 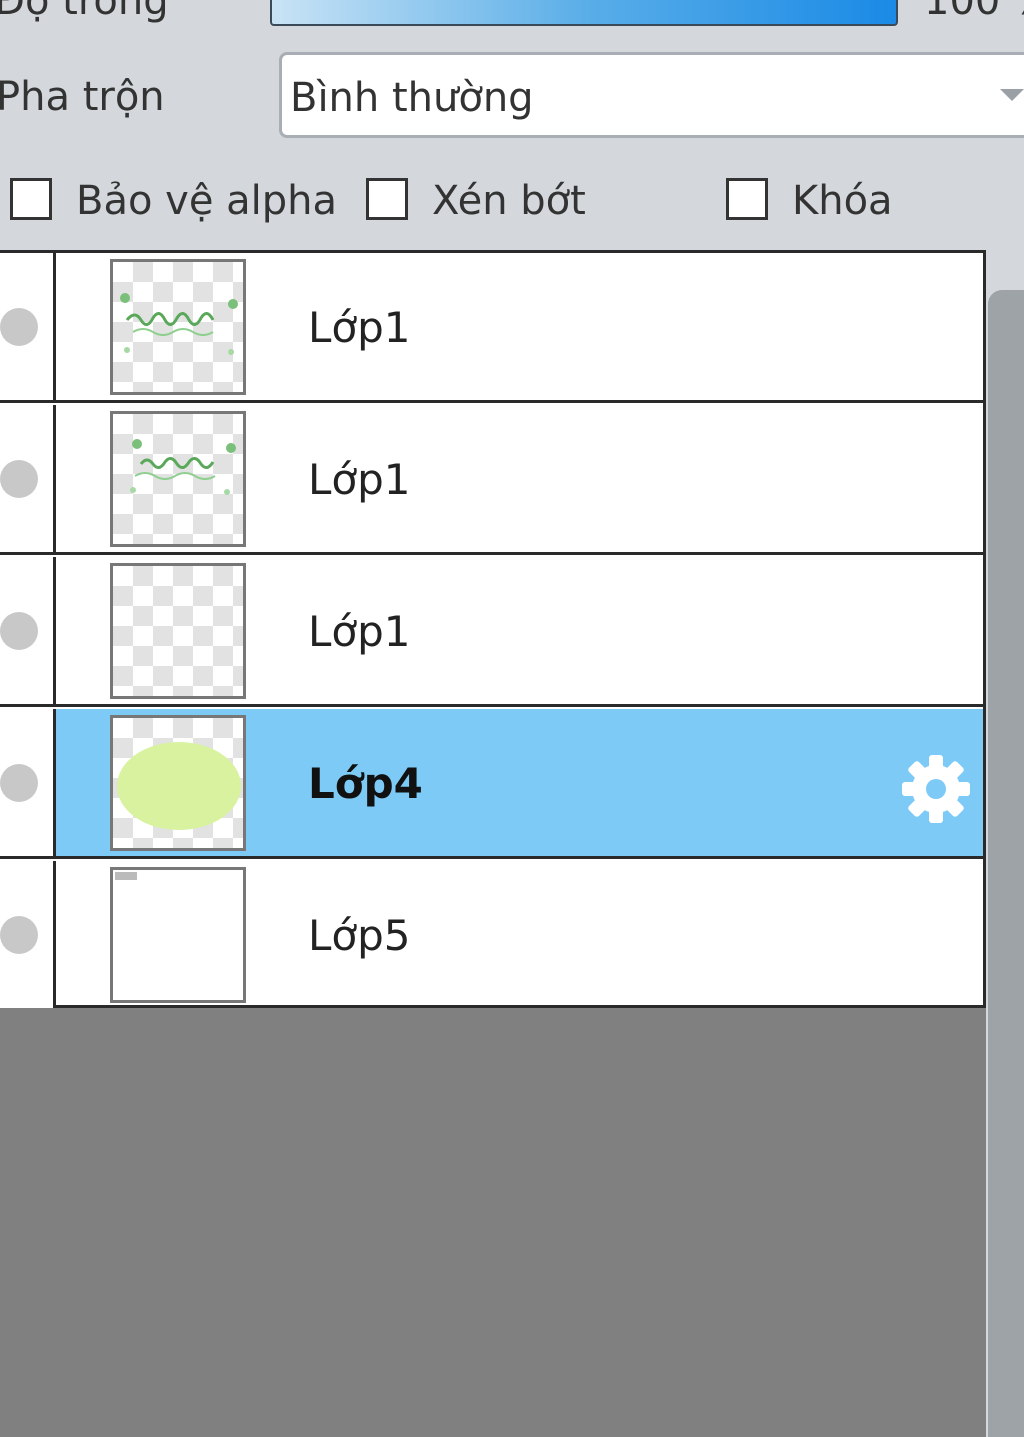 I want to click on scrollbar, so click(x=1006, y=863).